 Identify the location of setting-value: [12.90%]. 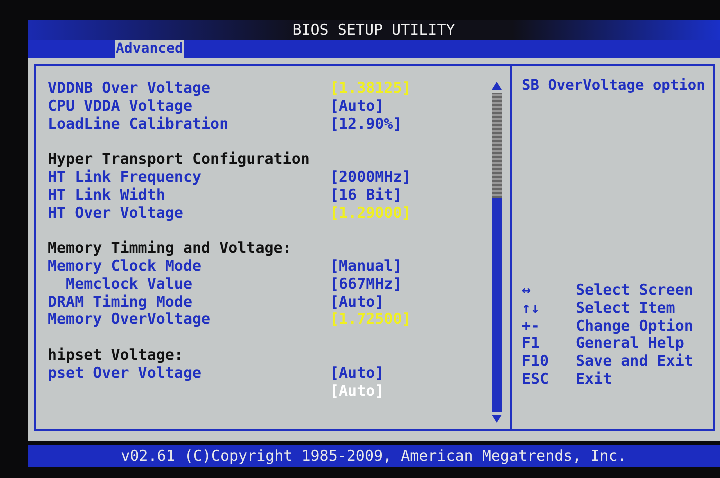
(366, 125).